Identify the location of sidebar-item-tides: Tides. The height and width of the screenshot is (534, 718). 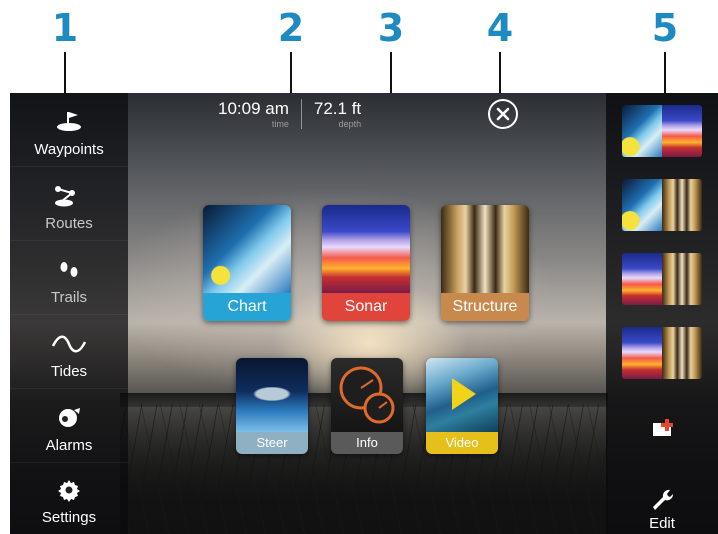
(69, 352).